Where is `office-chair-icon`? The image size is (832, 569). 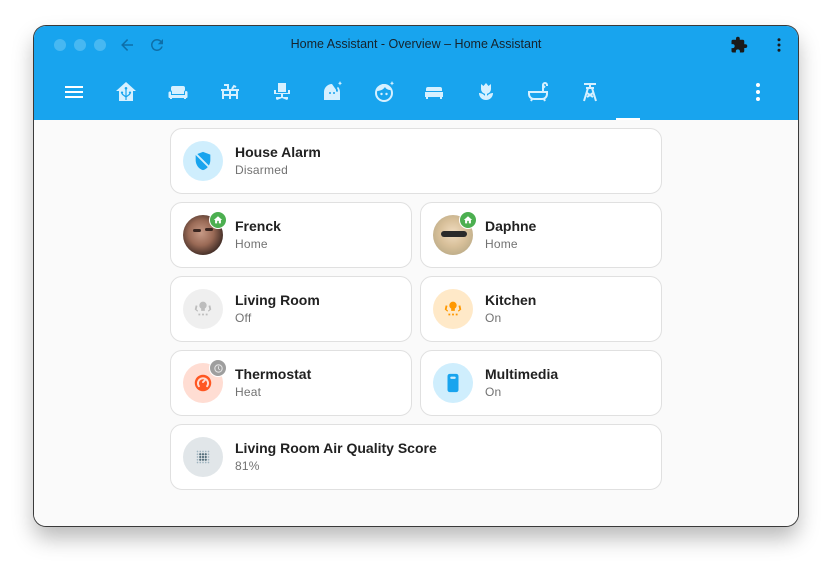 office-chair-icon is located at coordinates (282, 92).